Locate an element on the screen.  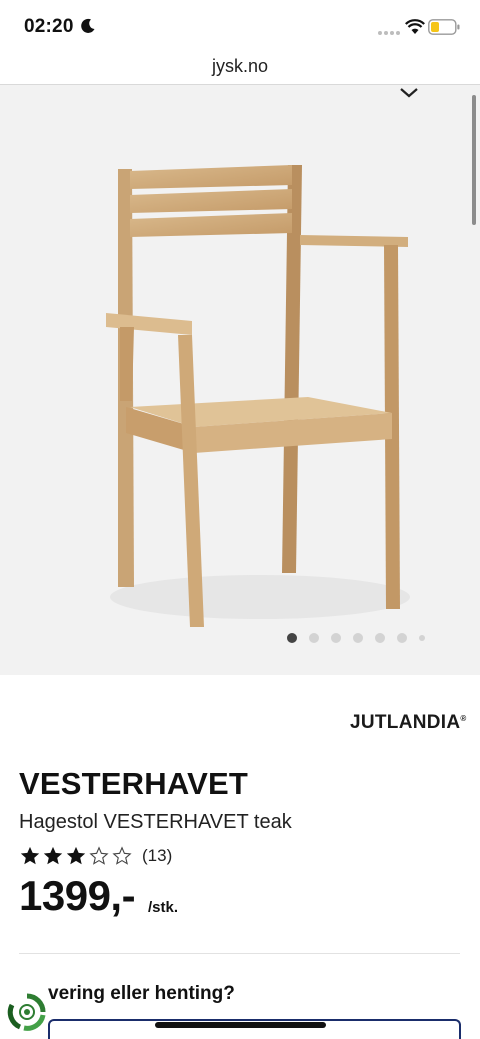
delivery-heading: vering eller henting? is located at coordinates (141, 993).